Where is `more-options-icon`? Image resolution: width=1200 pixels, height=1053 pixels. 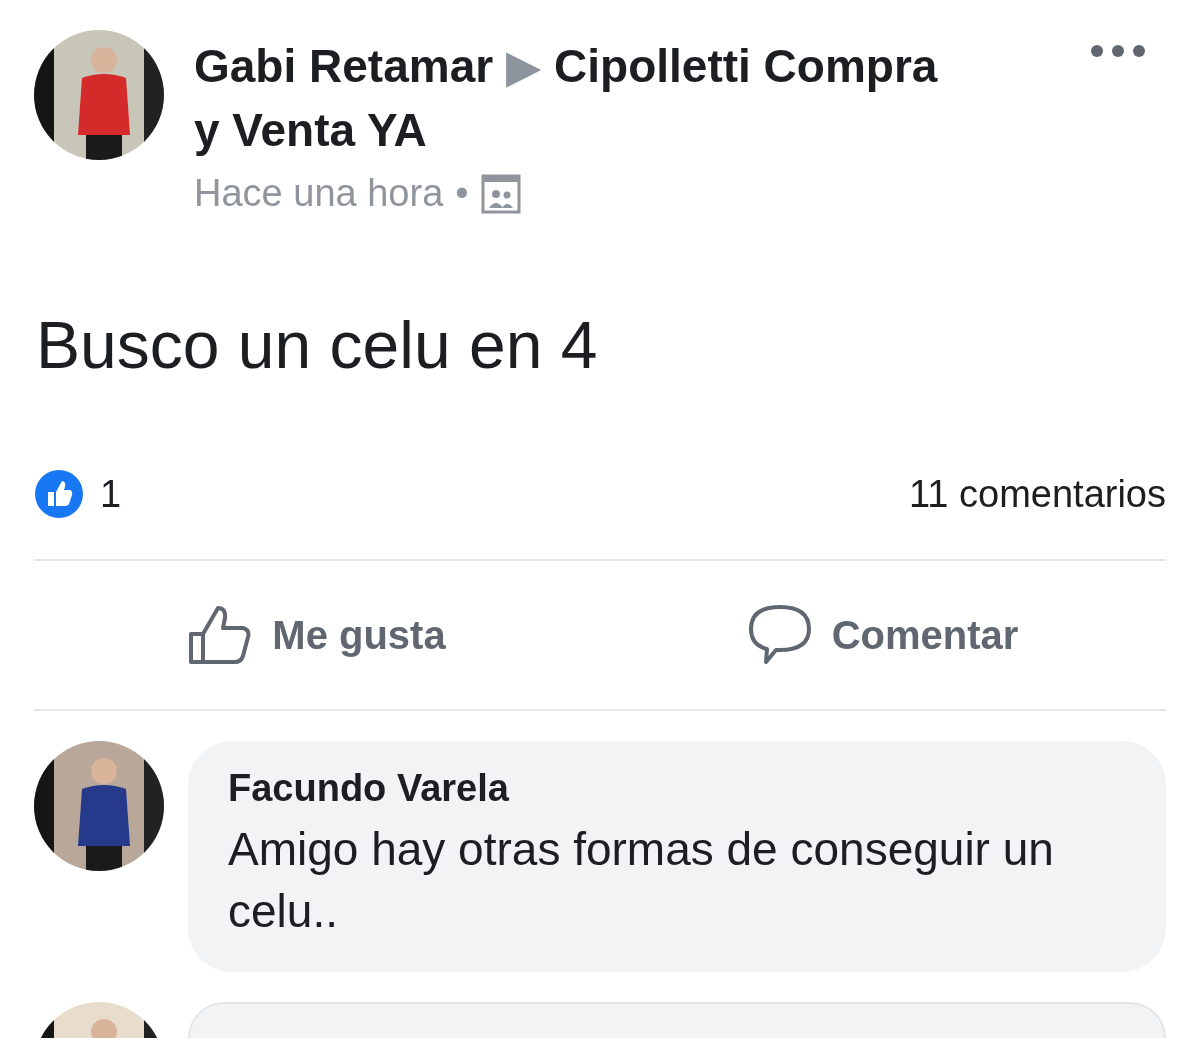
more-options-icon is located at coordinates (1118, 51).